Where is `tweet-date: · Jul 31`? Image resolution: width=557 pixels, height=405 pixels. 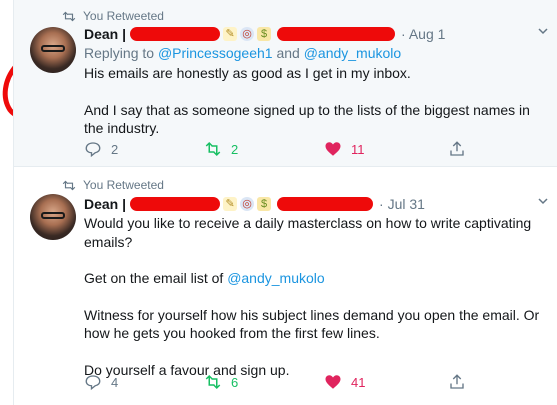
tweet-date: · Jul 31 is located at coordinates (402, 204).